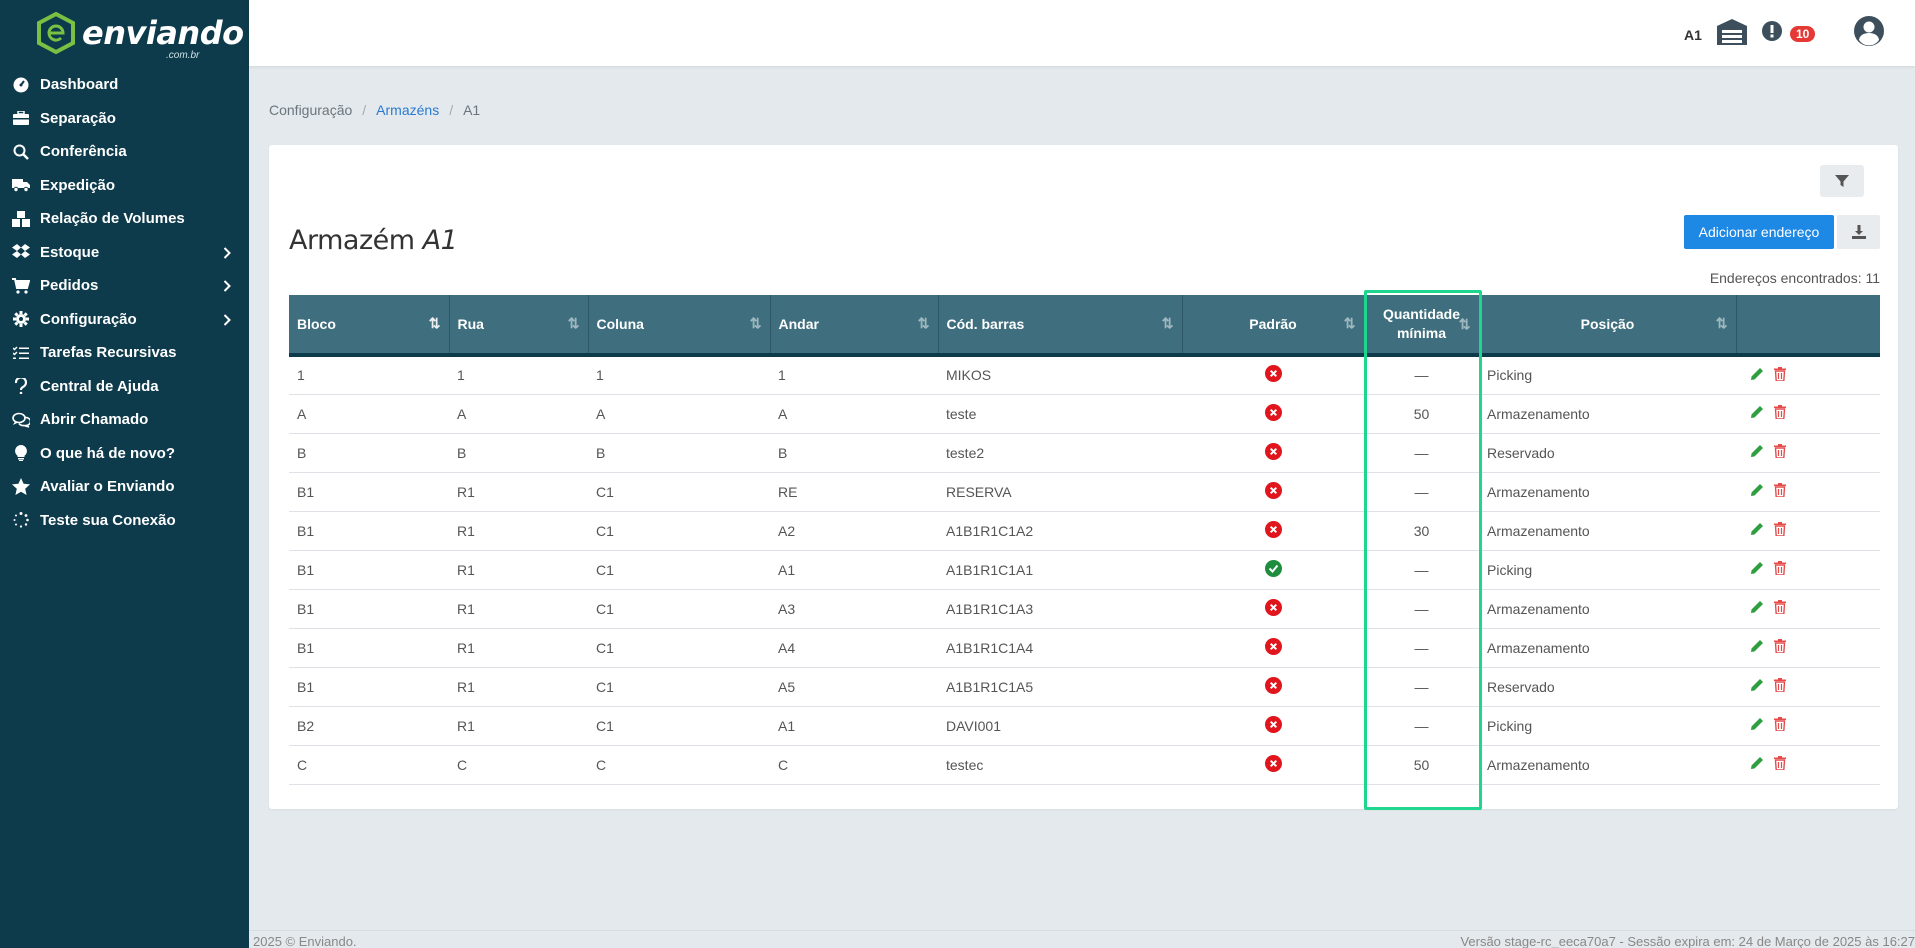 This screenshot has width=1915, height=948. I want to click on cell-andar: A5, so click(854, 687).